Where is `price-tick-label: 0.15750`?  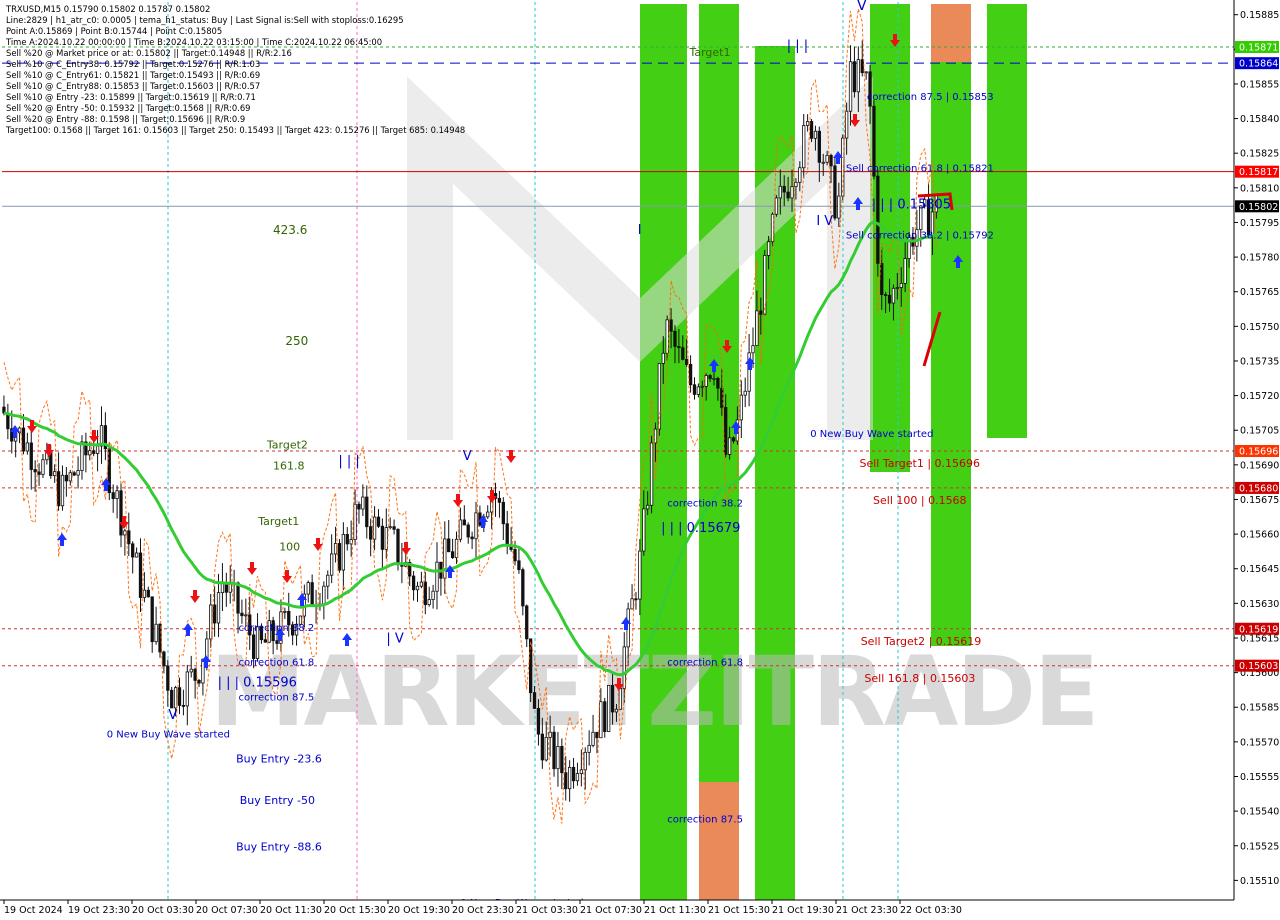
price-tick-label: 0.15750 is located at coordinates (1259, 327).